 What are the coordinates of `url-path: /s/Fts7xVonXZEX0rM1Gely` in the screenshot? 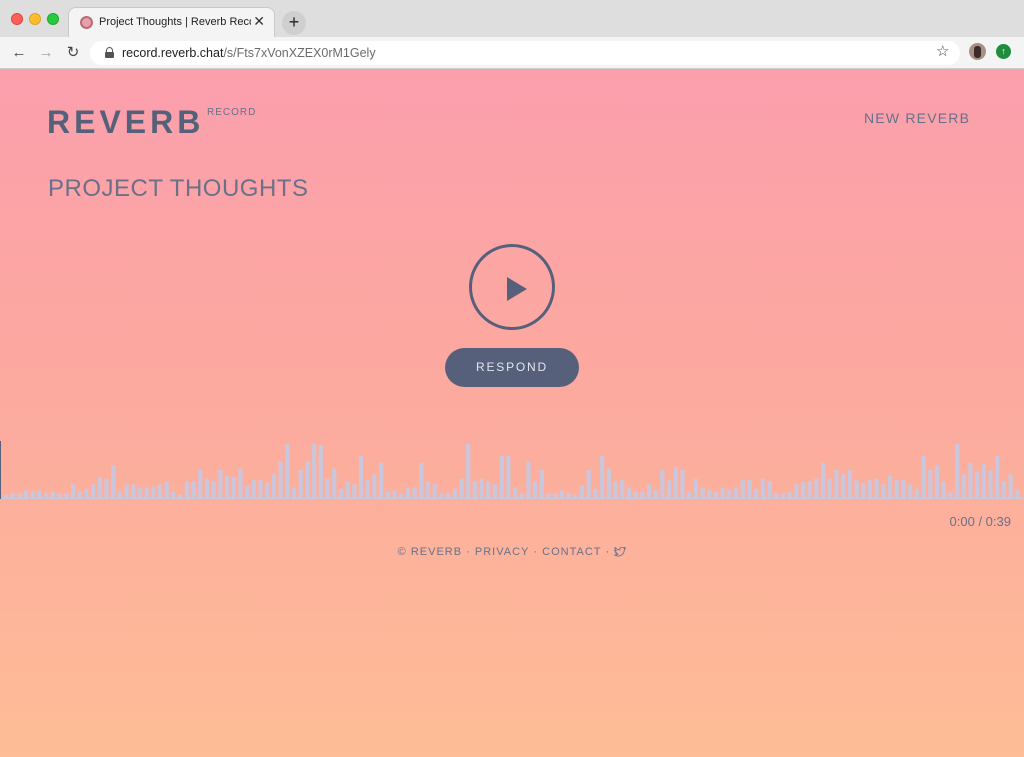 It's located at (299, 53).